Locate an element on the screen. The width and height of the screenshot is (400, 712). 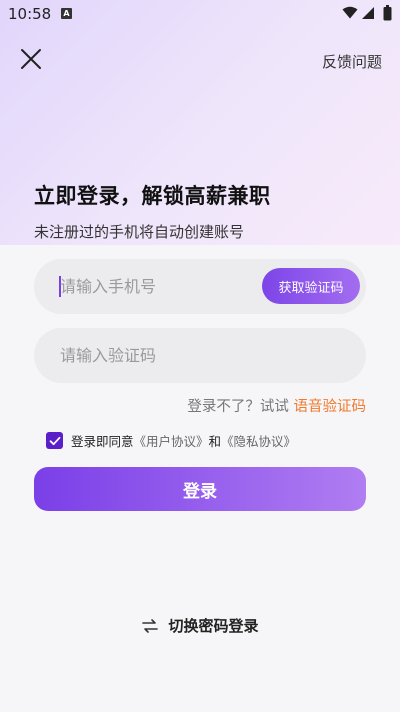
user-agreement-link: 《用户协议》 is located at coordinates (171, 440).